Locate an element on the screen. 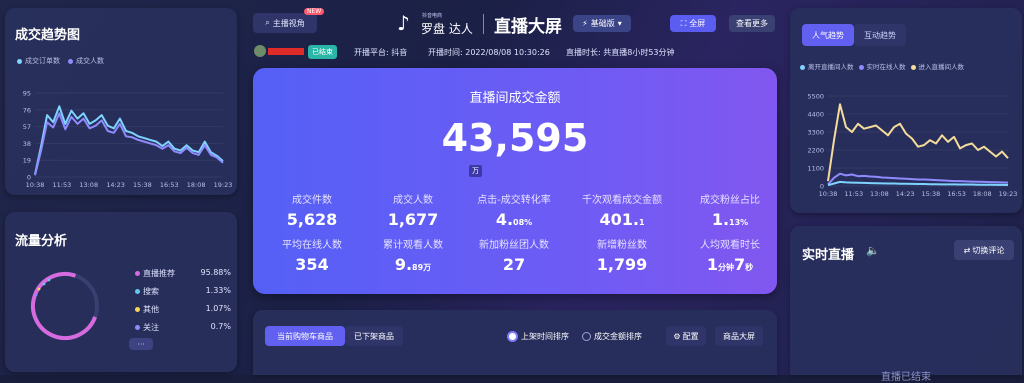 Image resolution: width=1024 pixels, height=383 pixels. stat-value: 4.08% is located at coordinates (514, 219).